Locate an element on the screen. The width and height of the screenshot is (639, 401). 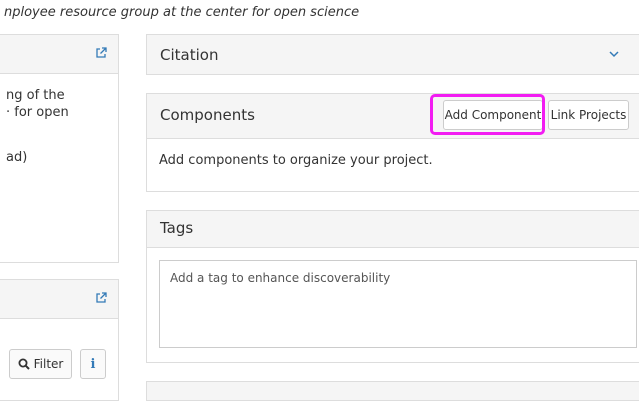
wiki-panel-header is located at coordinates (59, 54).